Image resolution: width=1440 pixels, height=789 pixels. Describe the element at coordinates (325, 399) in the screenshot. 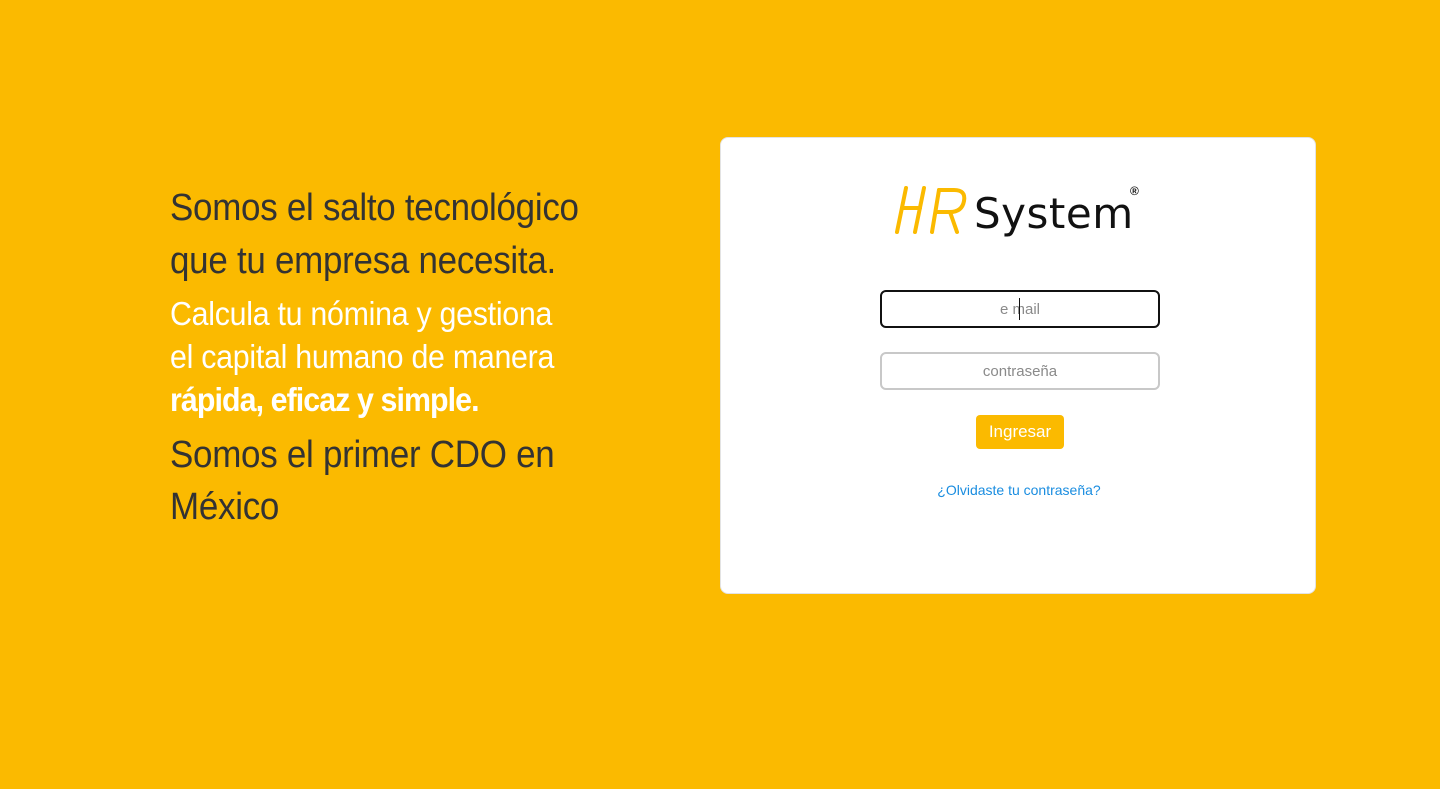

I see `hero-subtext-bold: rápida, eficaz y simple.` at that location.